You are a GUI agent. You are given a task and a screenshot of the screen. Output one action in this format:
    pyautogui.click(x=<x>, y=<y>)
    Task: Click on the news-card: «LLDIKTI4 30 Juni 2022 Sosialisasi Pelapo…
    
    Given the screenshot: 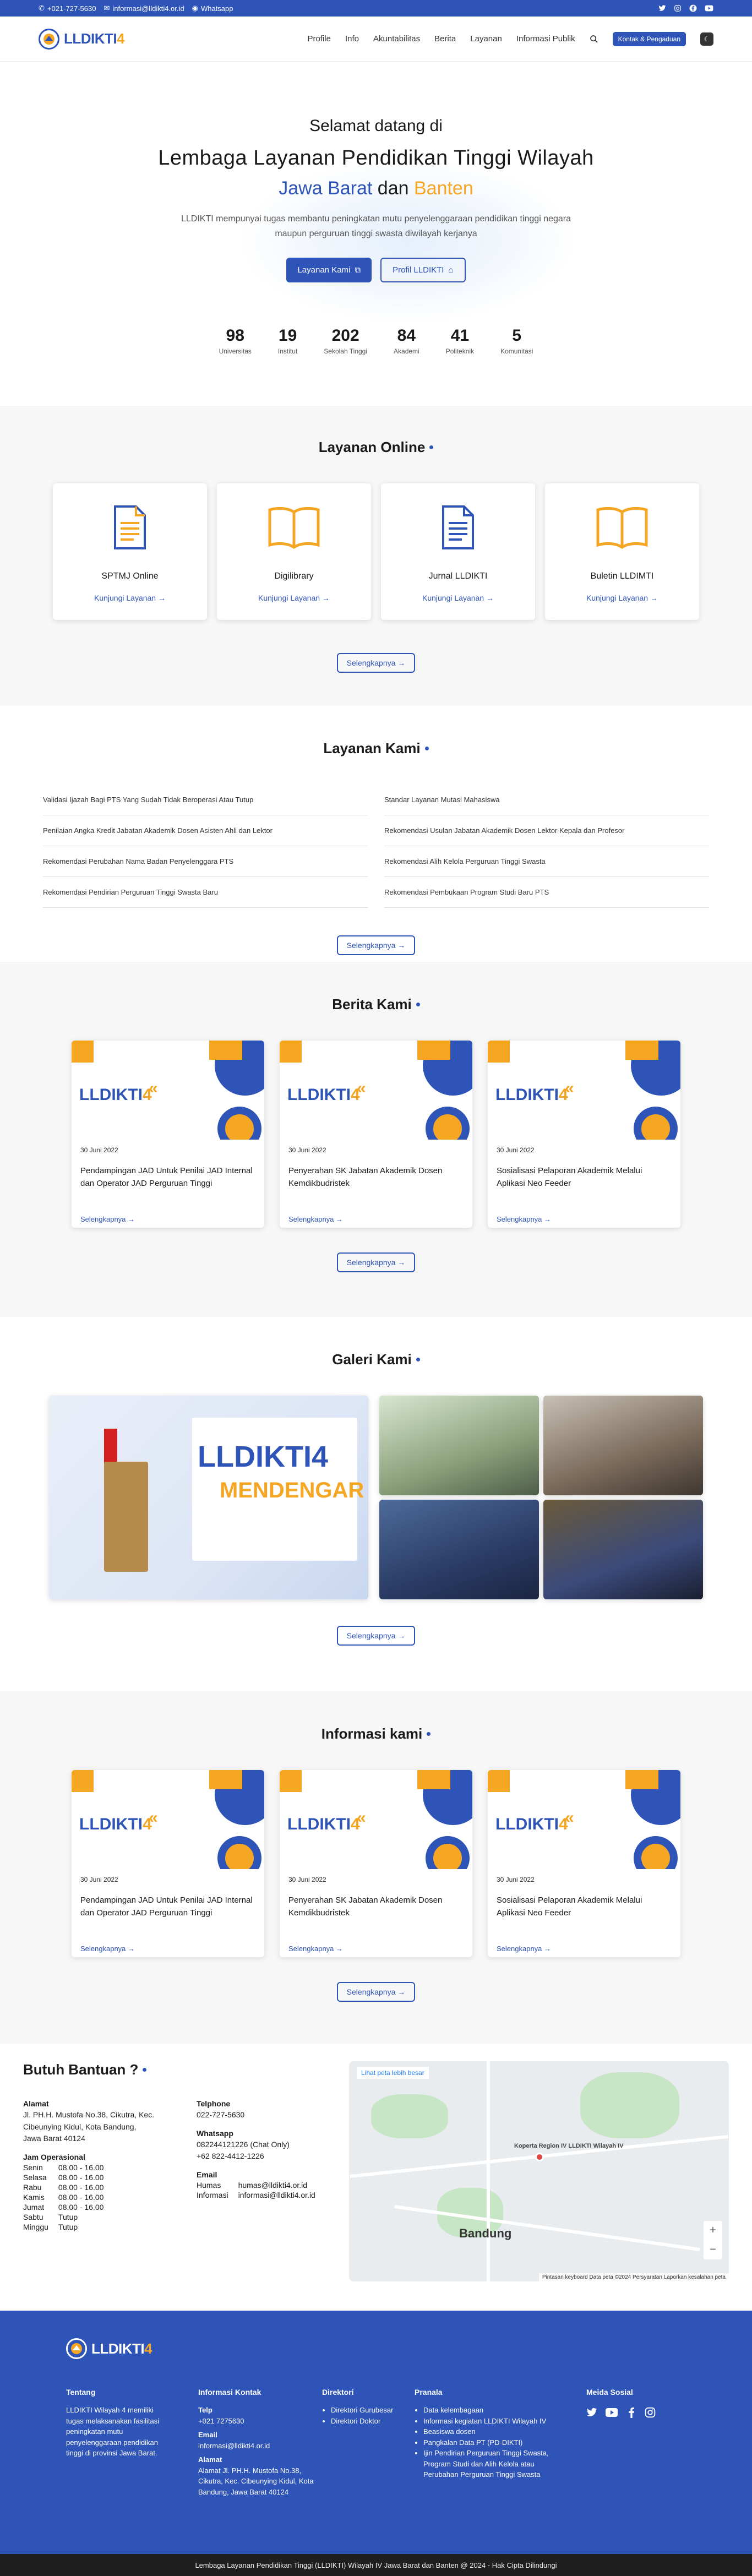 What is the action you would take?
    pyautogui.click(x=584, y=1134)
    